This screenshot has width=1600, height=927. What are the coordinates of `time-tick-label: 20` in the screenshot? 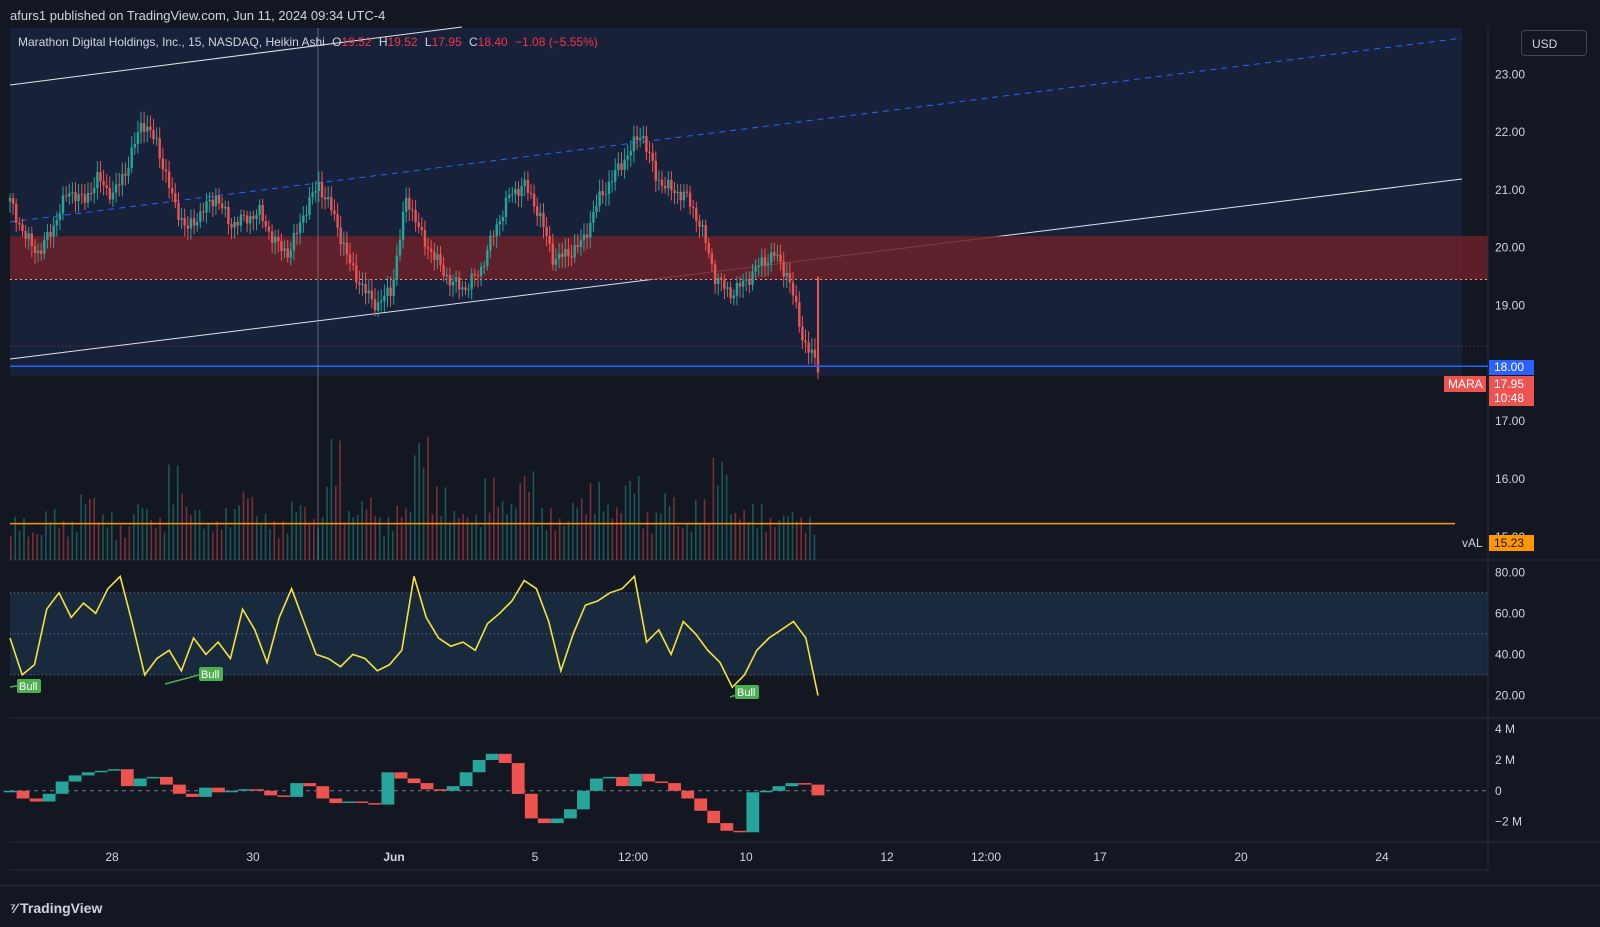 It's located at (1241, 857).